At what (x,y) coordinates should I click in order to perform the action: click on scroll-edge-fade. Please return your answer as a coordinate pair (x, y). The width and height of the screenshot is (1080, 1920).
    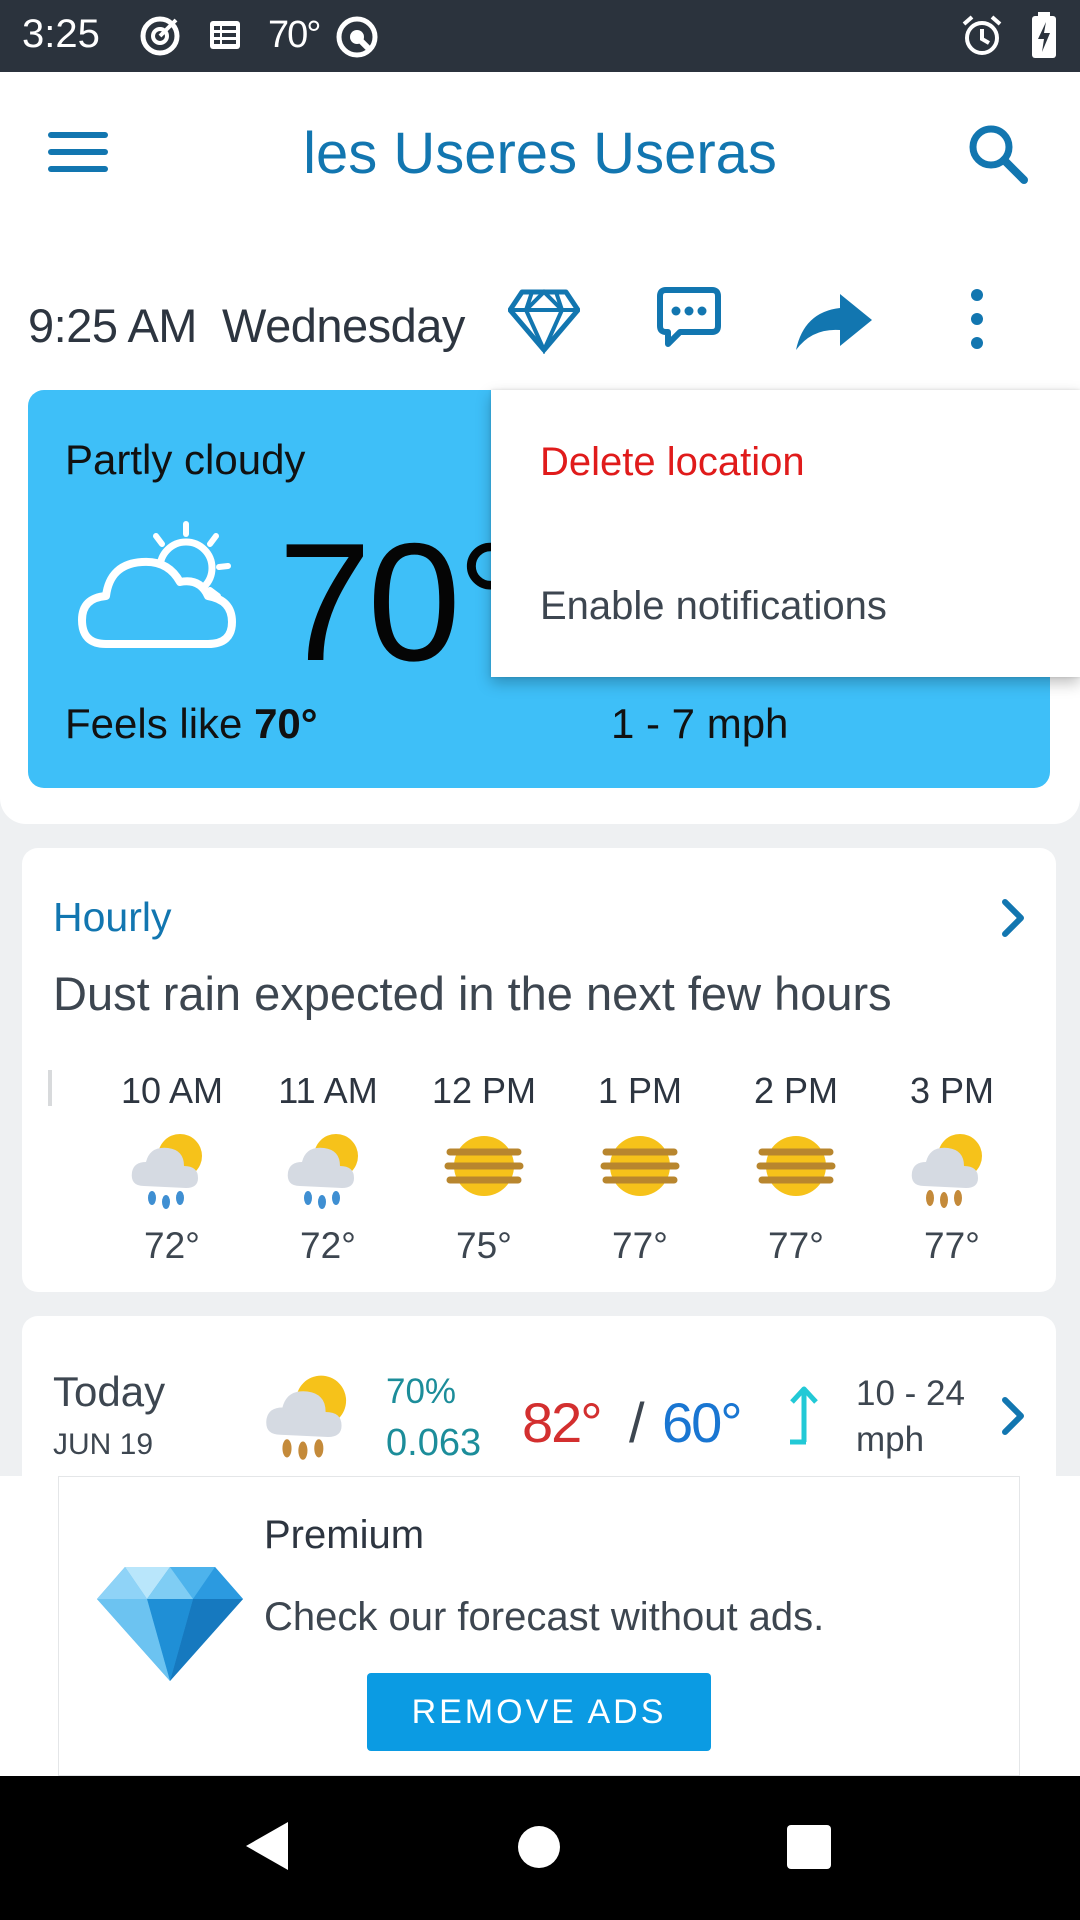
    Looking at the image, I should click on (50, 1088).